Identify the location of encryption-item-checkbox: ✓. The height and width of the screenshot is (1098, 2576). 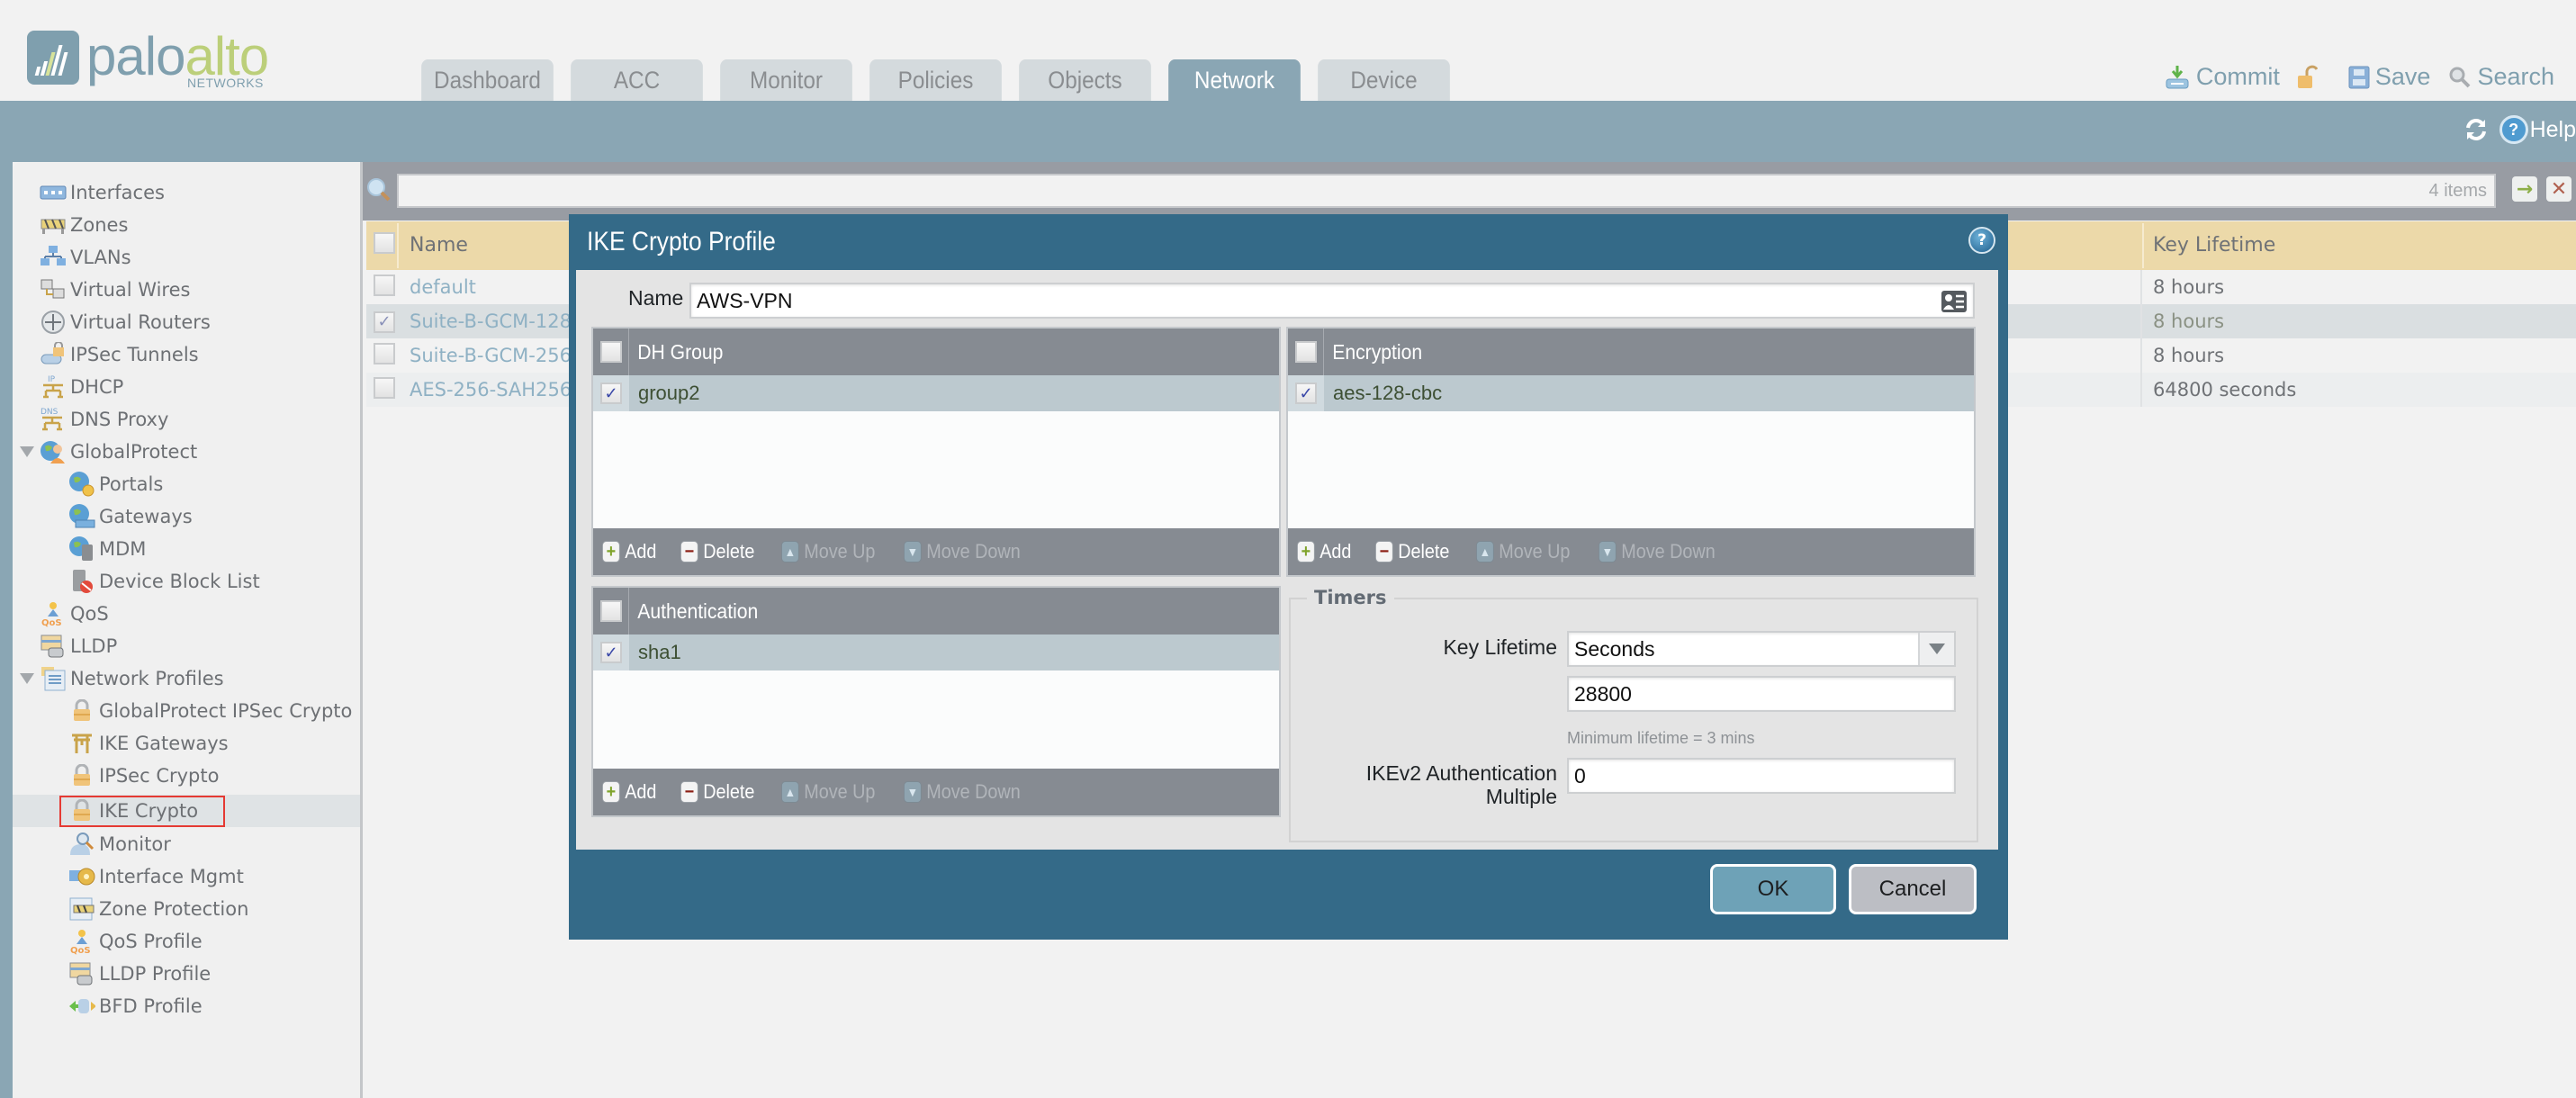
(1306, 393).